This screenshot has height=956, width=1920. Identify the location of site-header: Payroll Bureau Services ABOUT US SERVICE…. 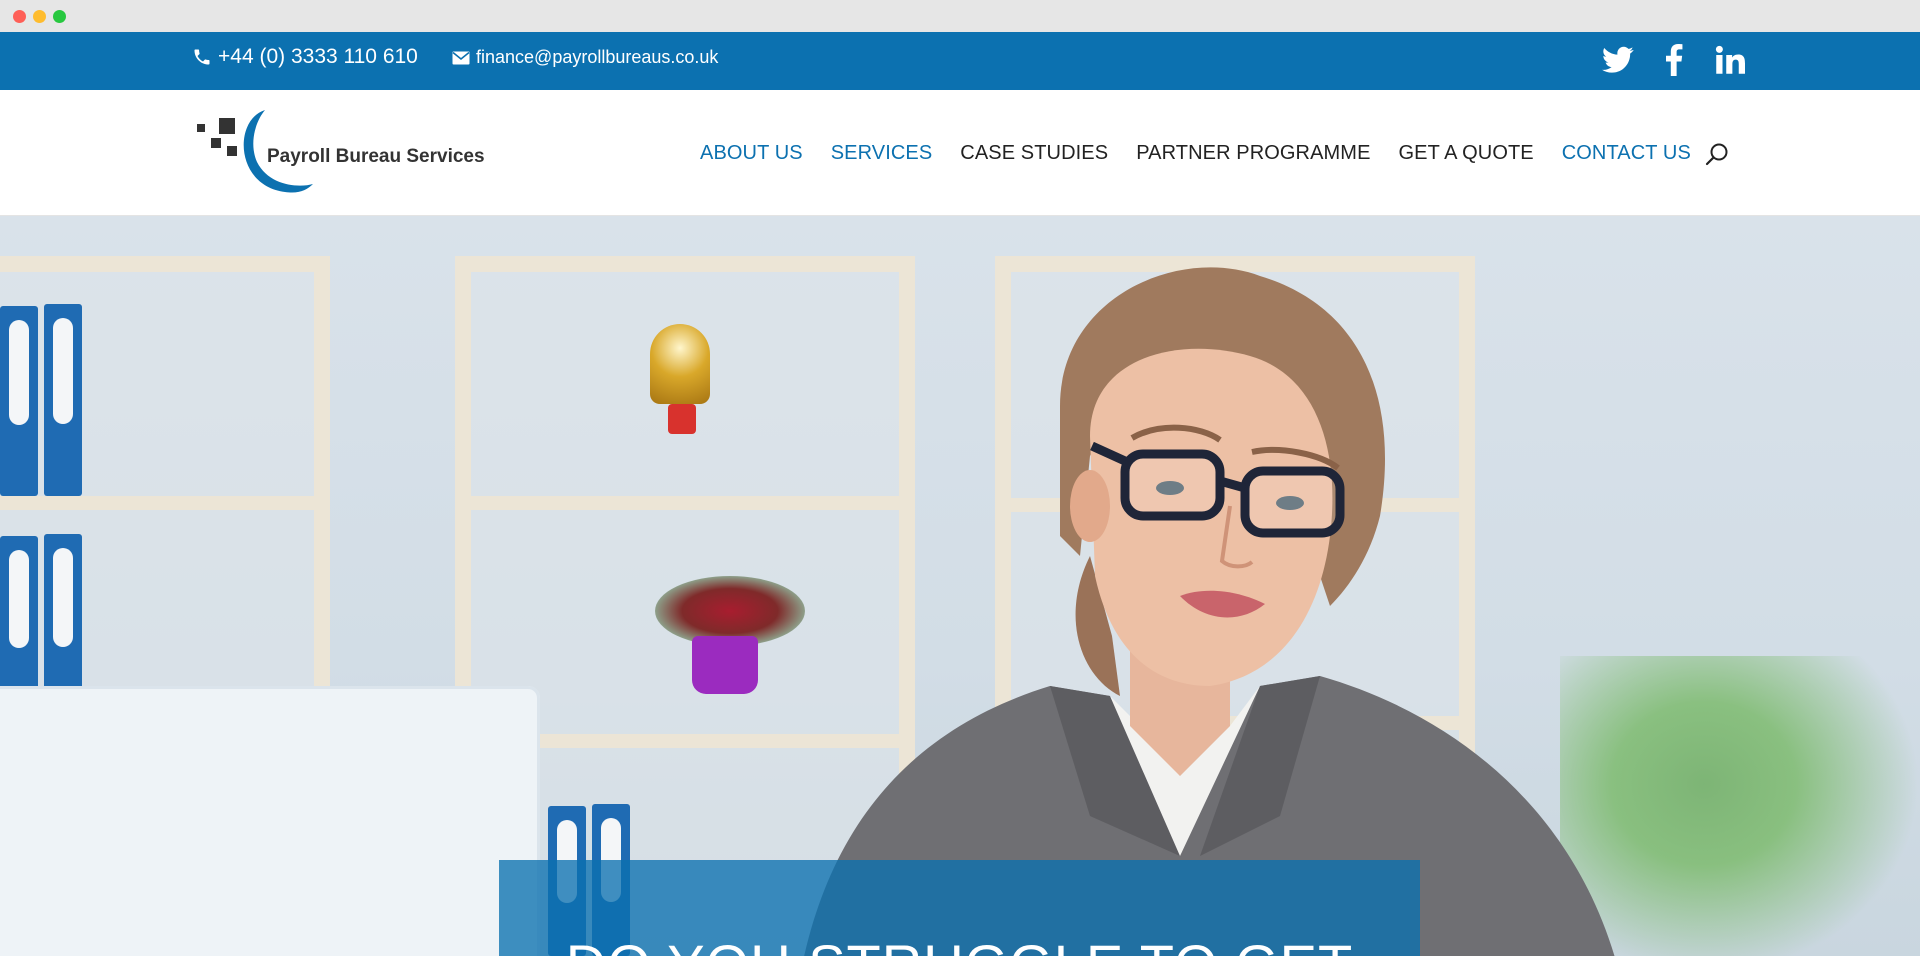
(960, 153).